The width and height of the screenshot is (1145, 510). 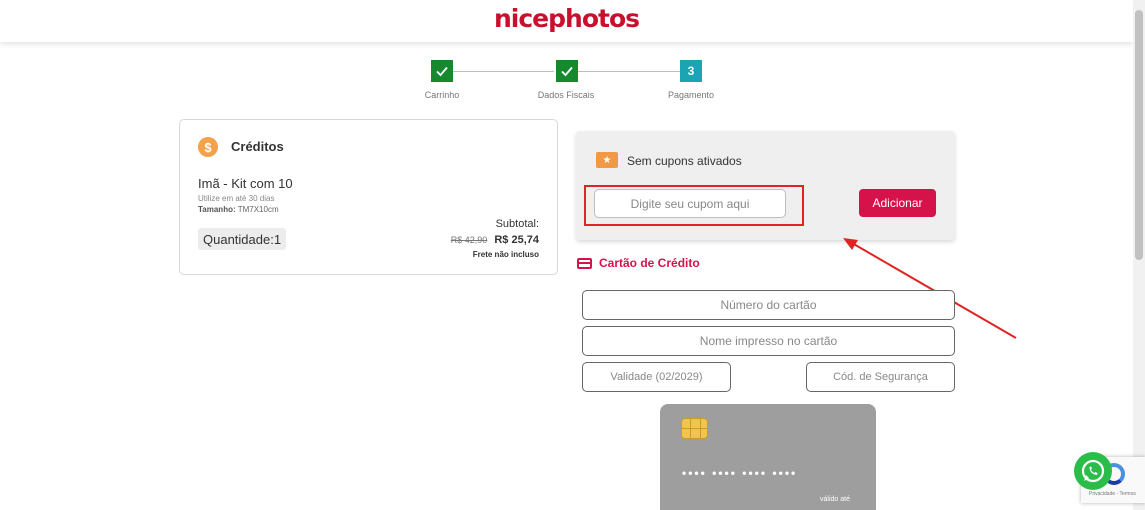 I want to click on whatsapp-icon, so click(x=1093, y=471).